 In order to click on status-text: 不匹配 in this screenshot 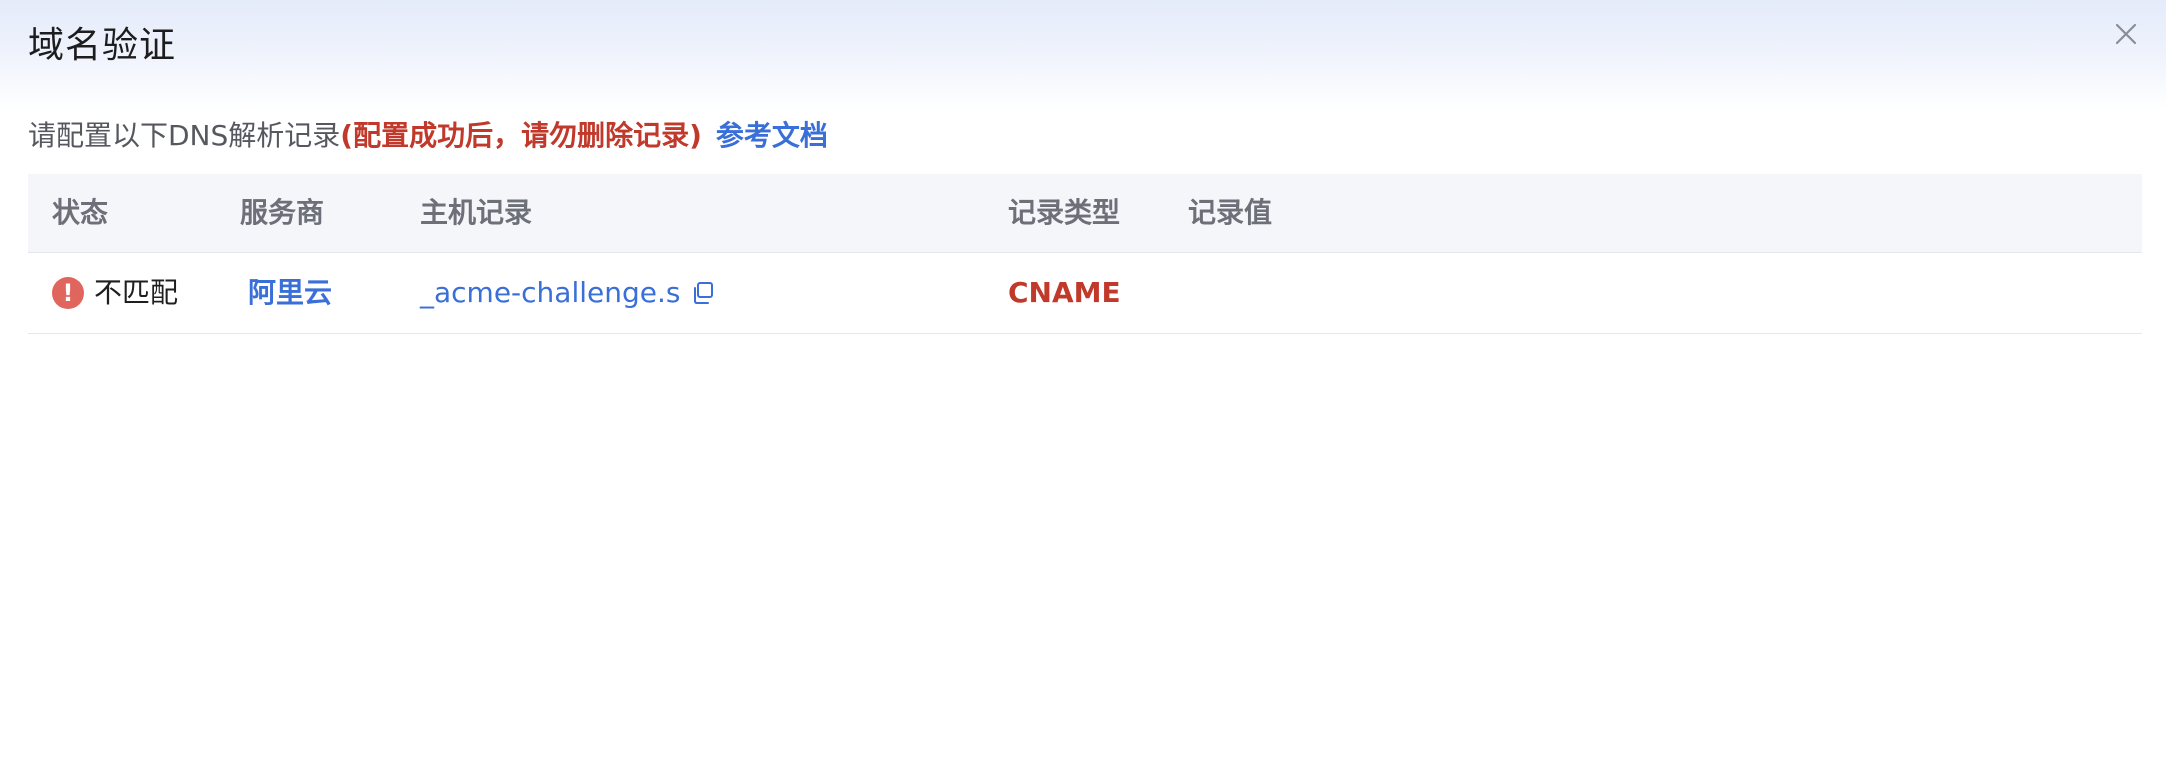, I will do `click(136, 292)`.